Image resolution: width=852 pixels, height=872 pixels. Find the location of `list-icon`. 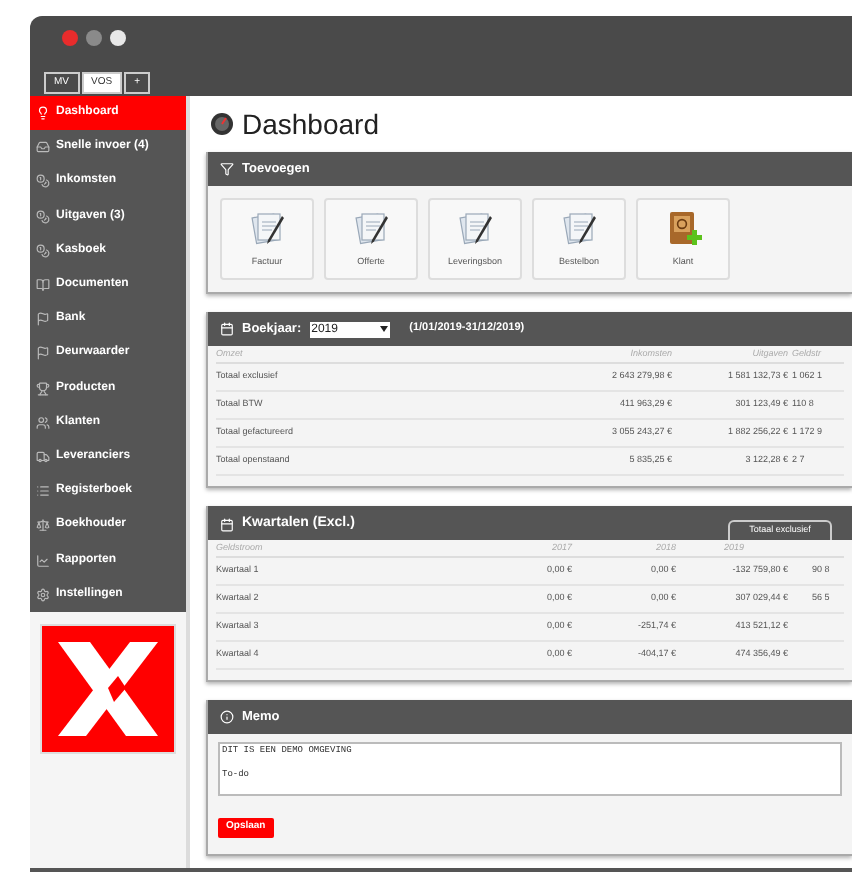

list-icon is located at coordinates (43, 491).